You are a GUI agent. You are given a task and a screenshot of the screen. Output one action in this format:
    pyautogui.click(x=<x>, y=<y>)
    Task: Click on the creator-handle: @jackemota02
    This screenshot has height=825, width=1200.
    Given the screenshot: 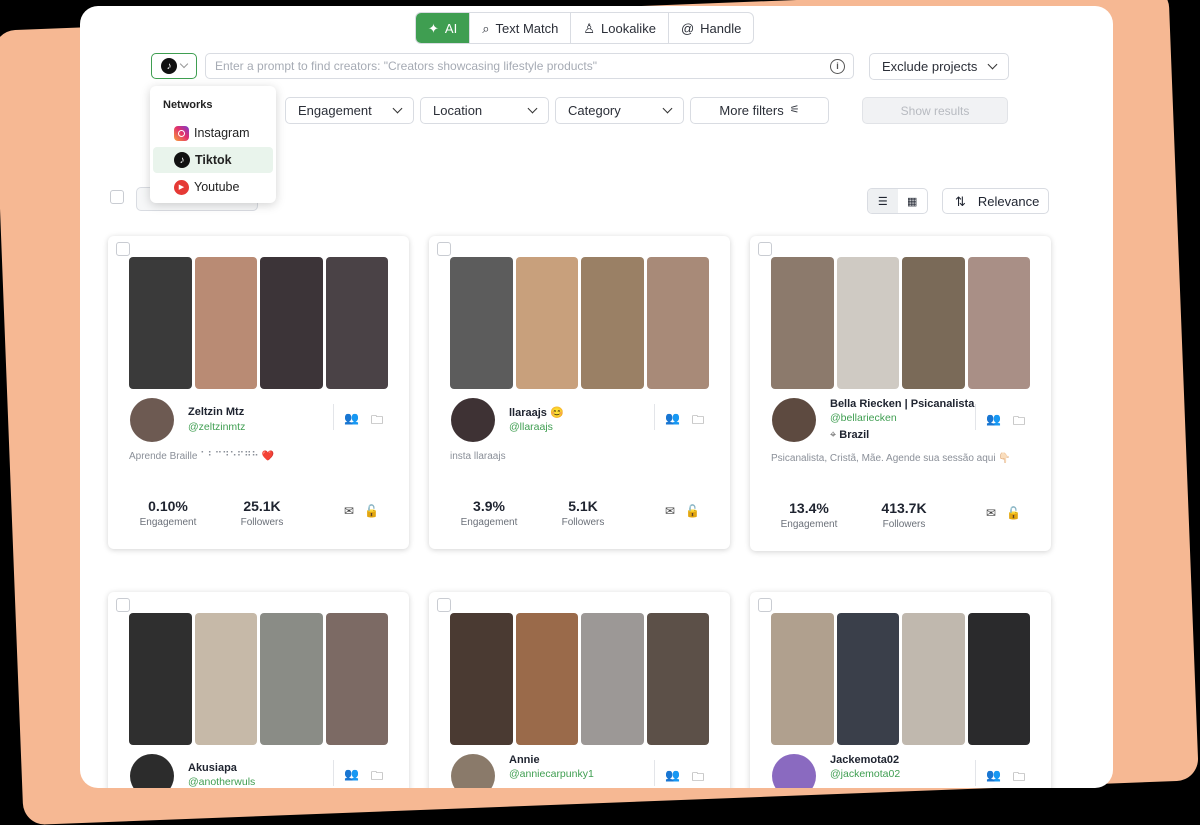 What is the action you would take?
    pyautogui.click(x=865, y=774)
    